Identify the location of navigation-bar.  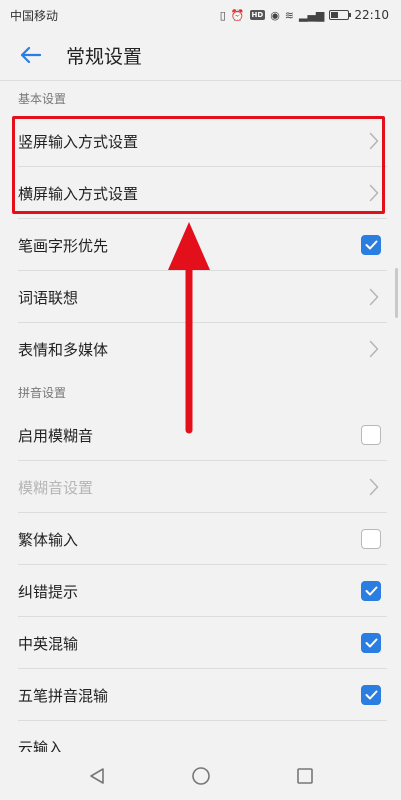
(200, 776).